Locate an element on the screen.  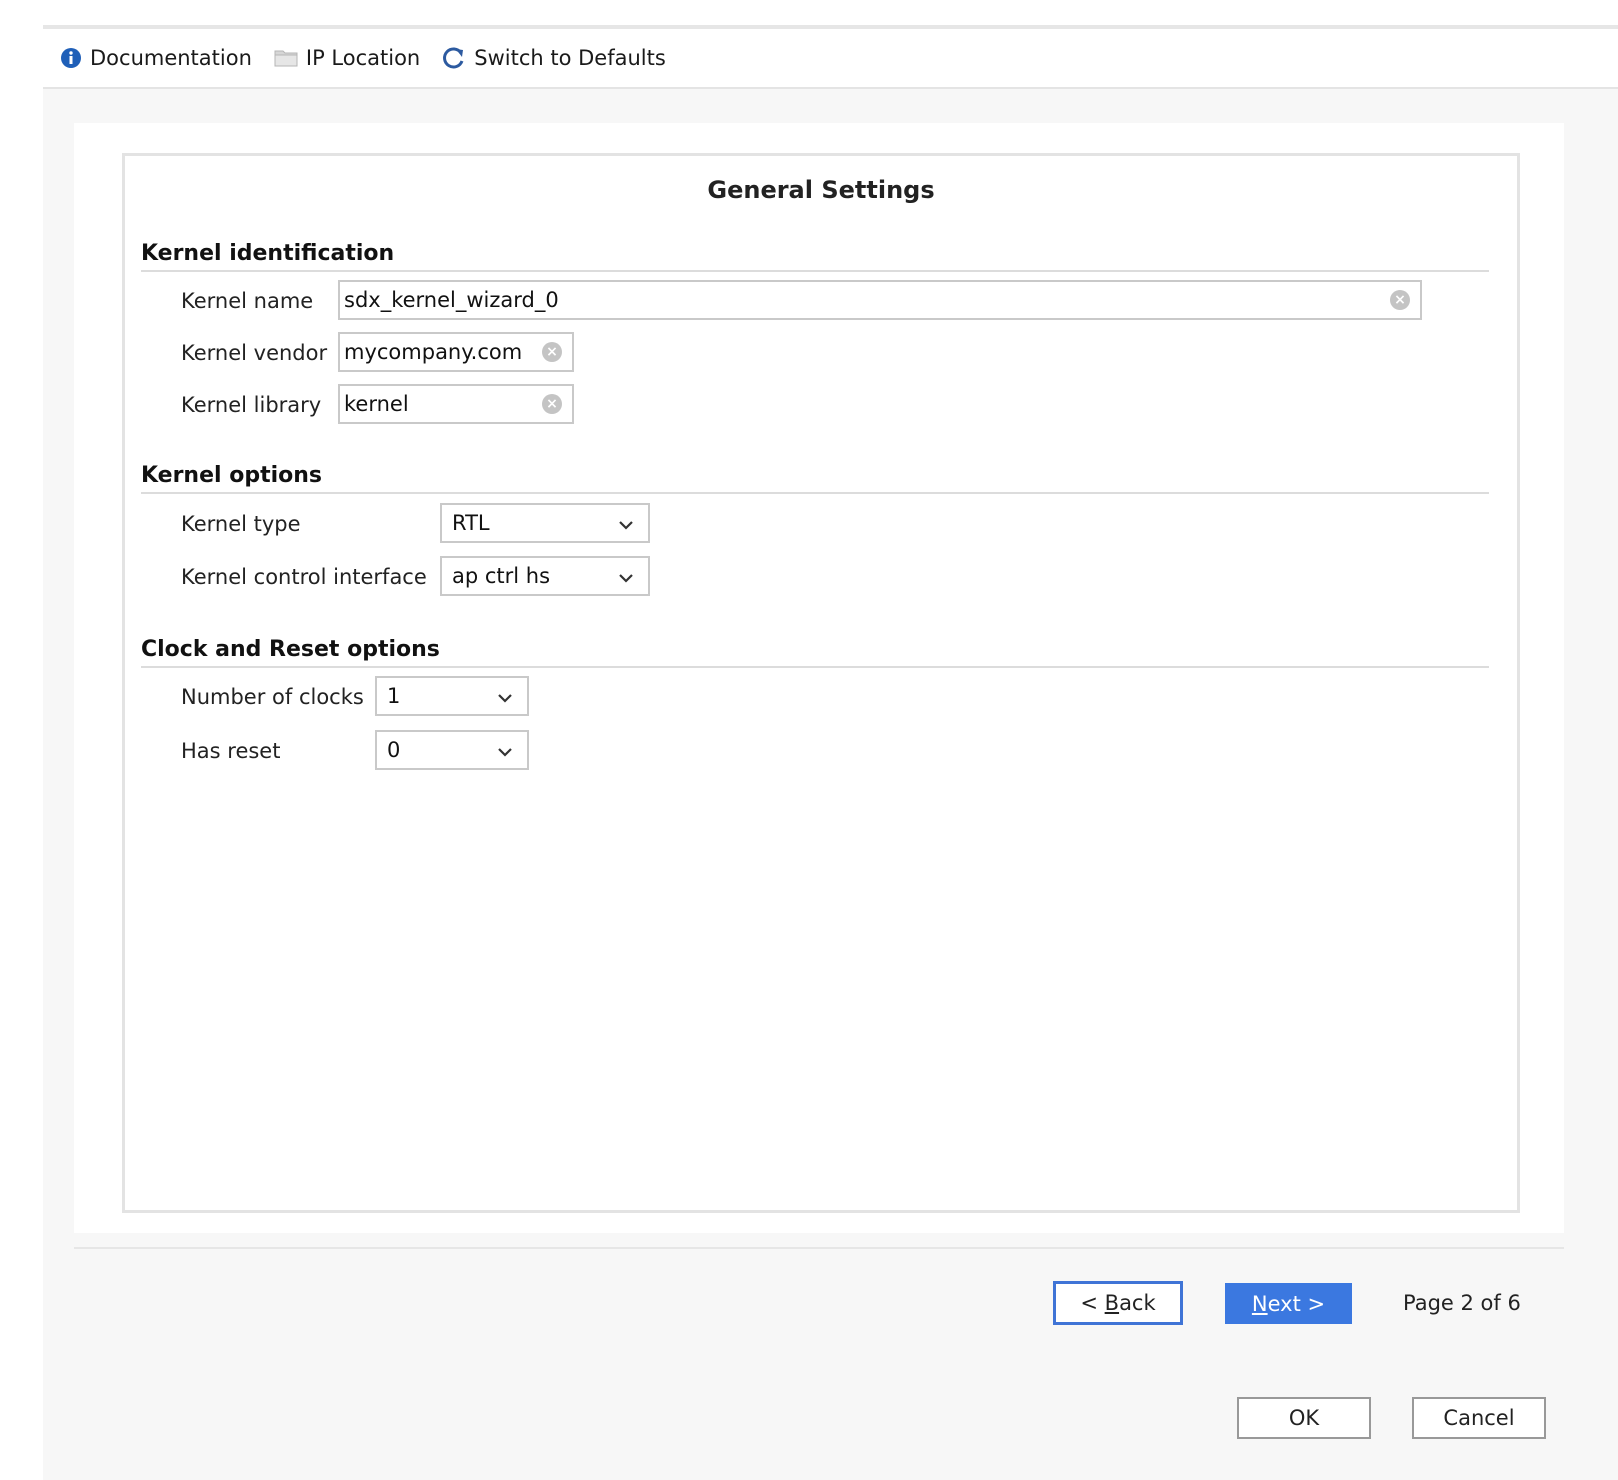
refresh-icon is located at coordinates (454, 58).